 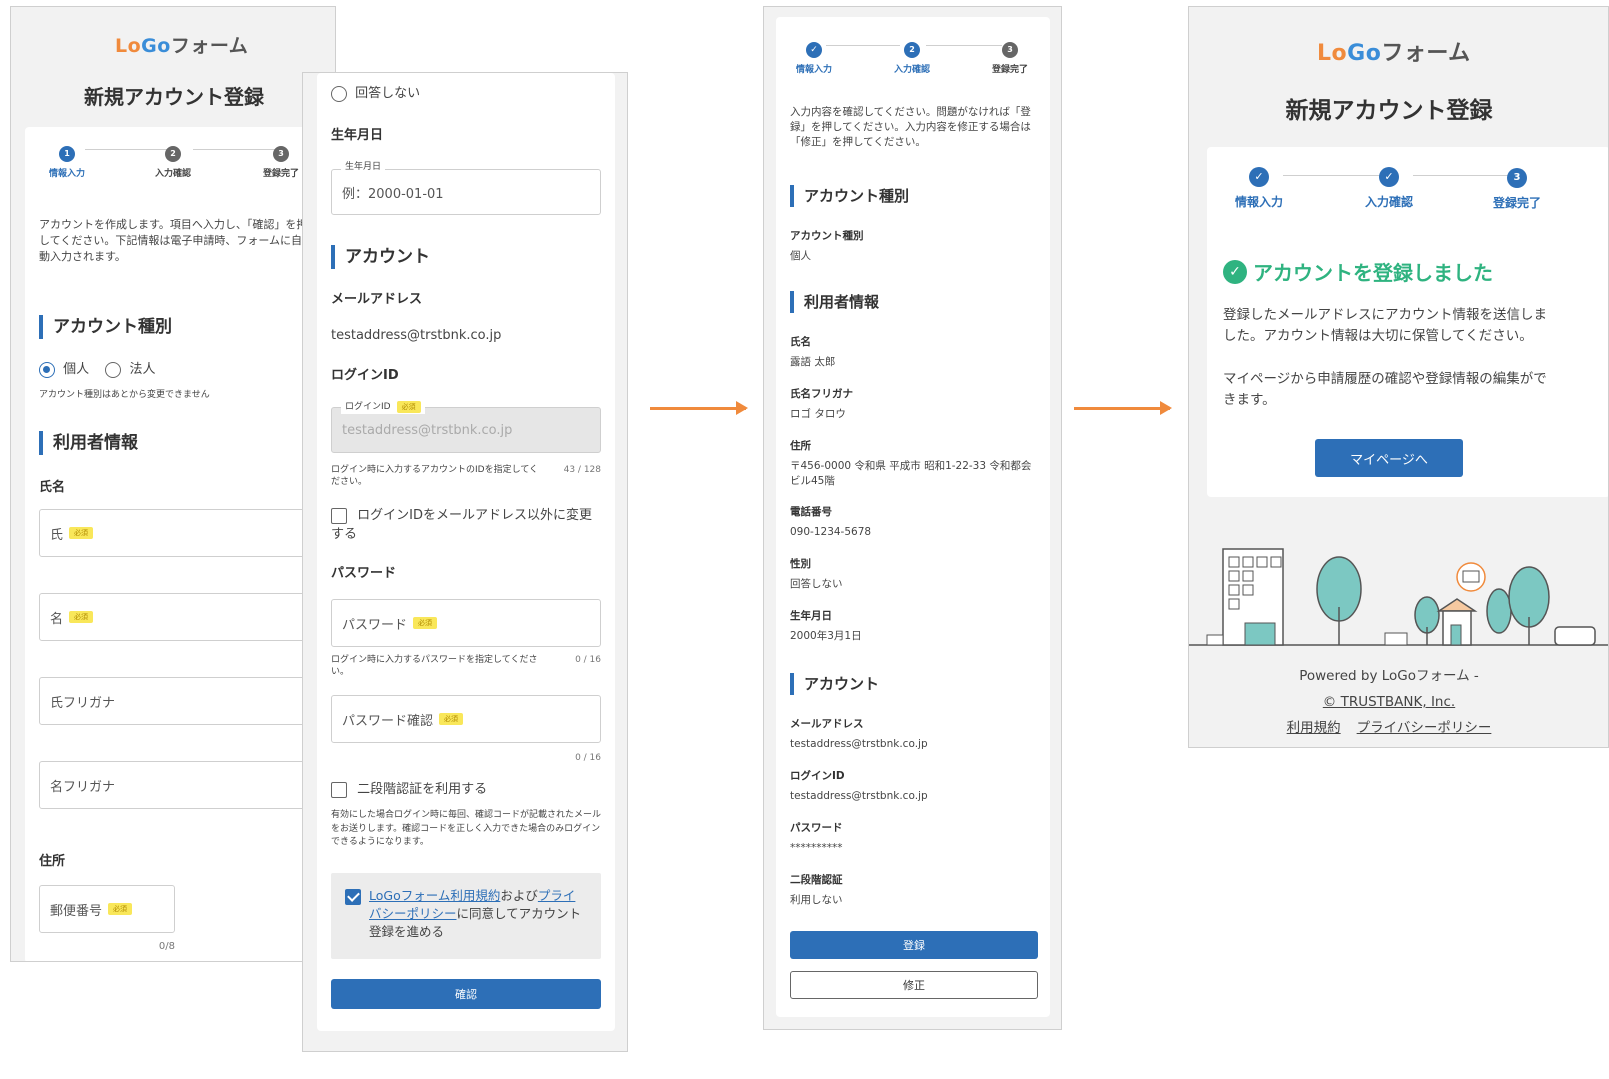 I want to click on login-value: testaddress@trstbnk.co.jp, so click(x=859, y=796).